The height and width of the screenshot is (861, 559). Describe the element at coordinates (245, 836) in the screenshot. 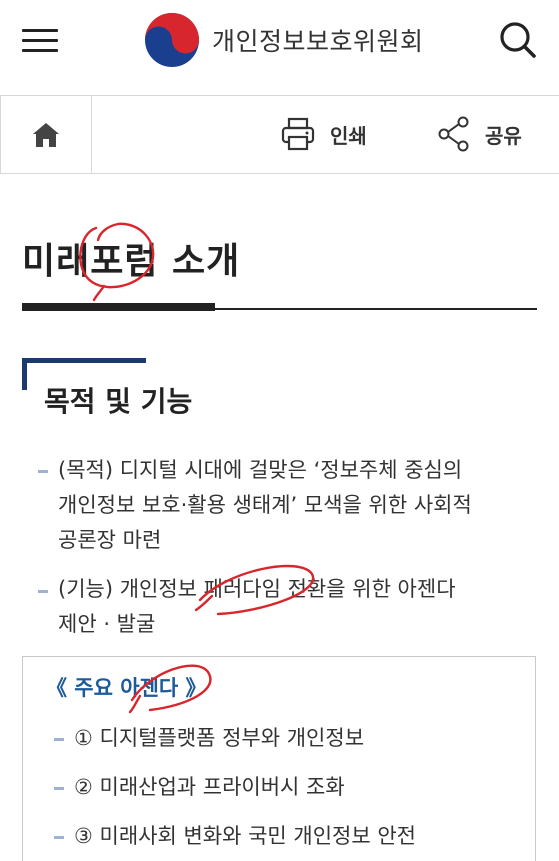

I see `agenda-item: ③ 미래사회 변화와 국민 개인정보 안전` at that location.